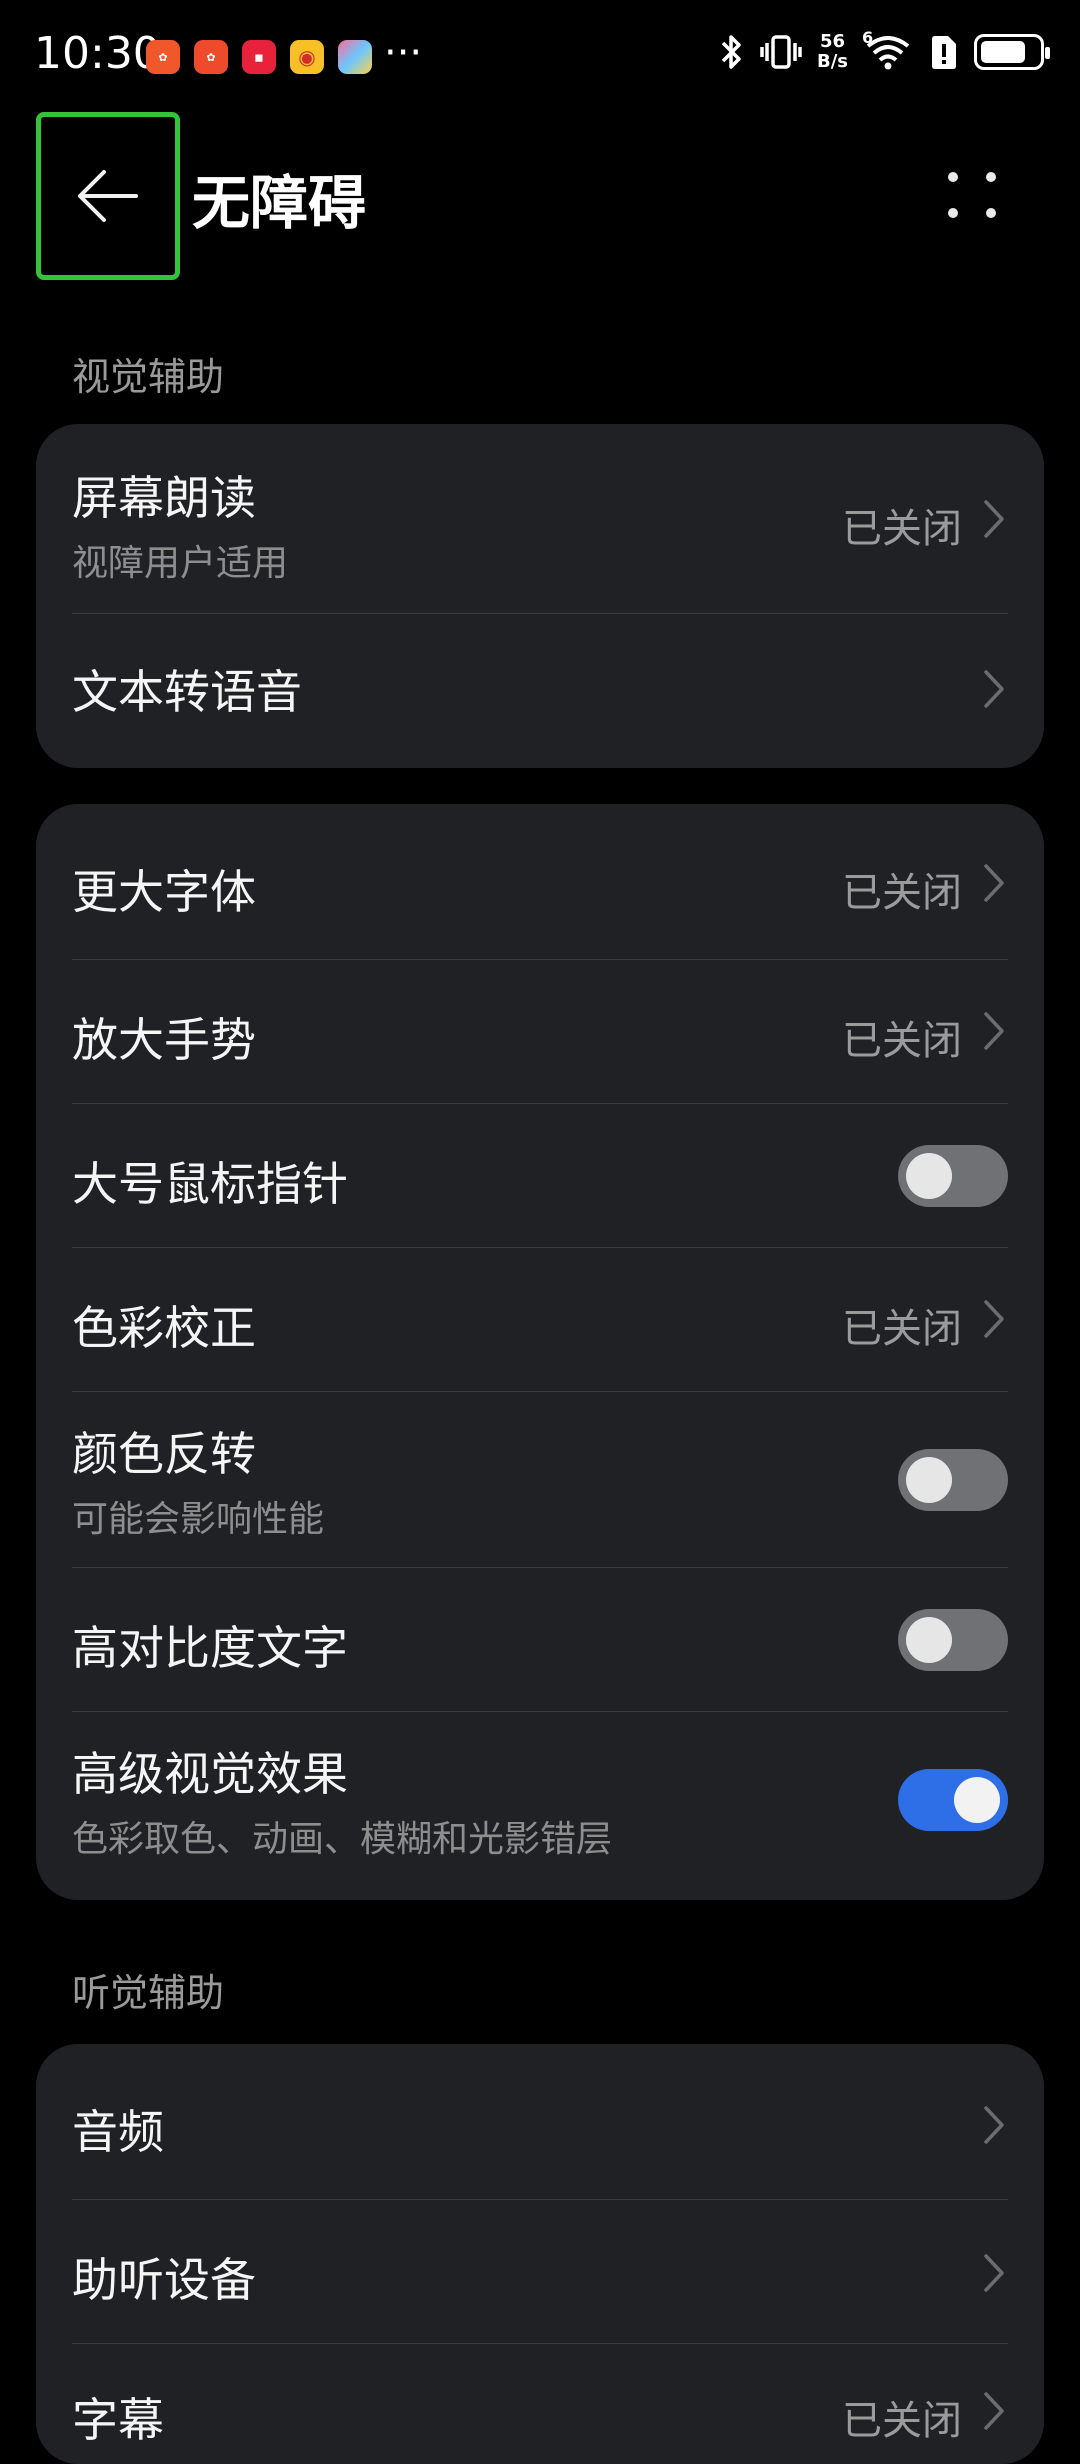 The image size is (1080, 2464). I want to click on app-orange-icon: ✿, so click(163, 57).